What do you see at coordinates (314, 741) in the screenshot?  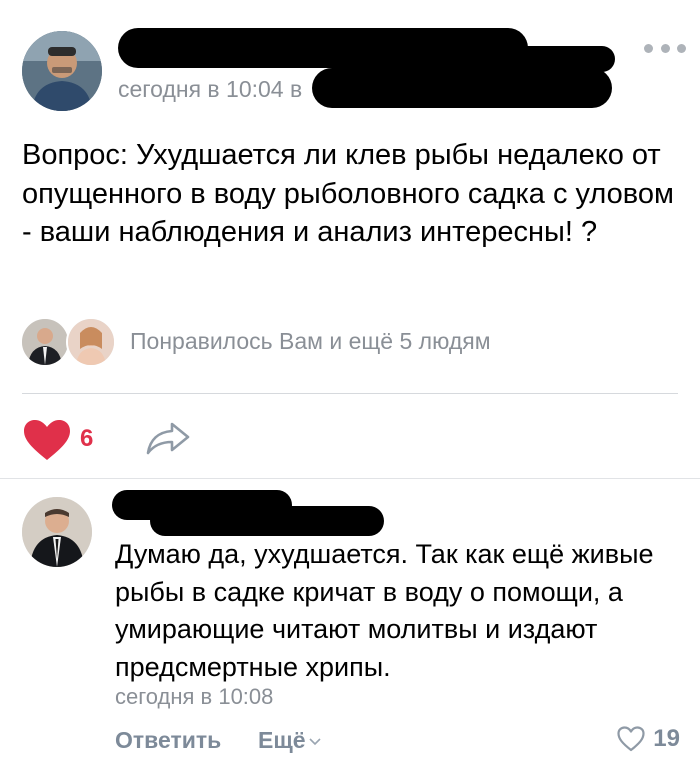 I see `chevron-down-icon` at bounding box center [314, 741].